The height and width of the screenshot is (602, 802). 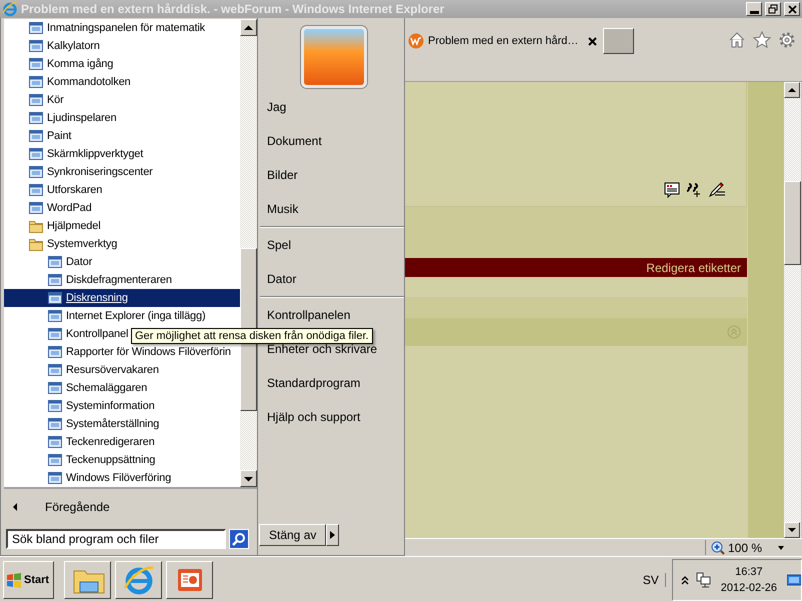 I want to click on chevron-up-icon, so click(x=684, y=579).